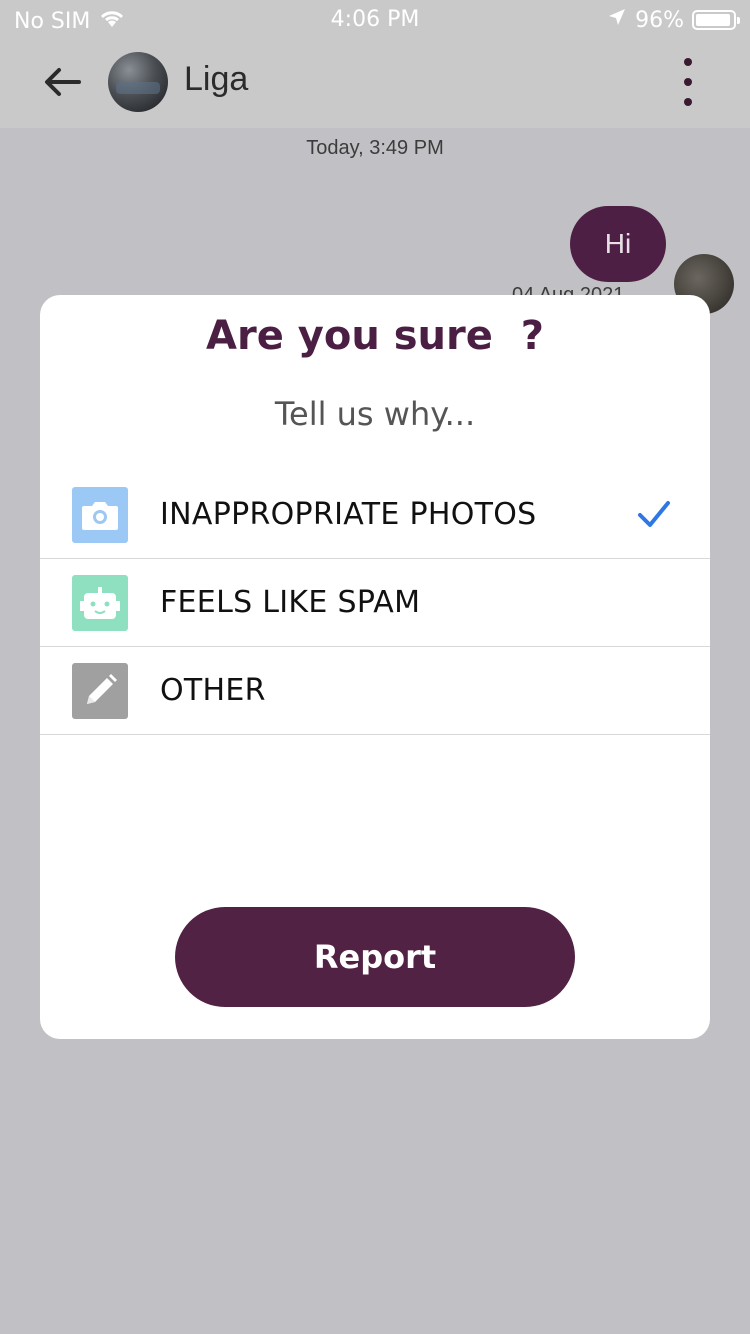  Describe the element at coordinates (659, 20) in the screenshot. I see `battery-percent: 96%` at that location.